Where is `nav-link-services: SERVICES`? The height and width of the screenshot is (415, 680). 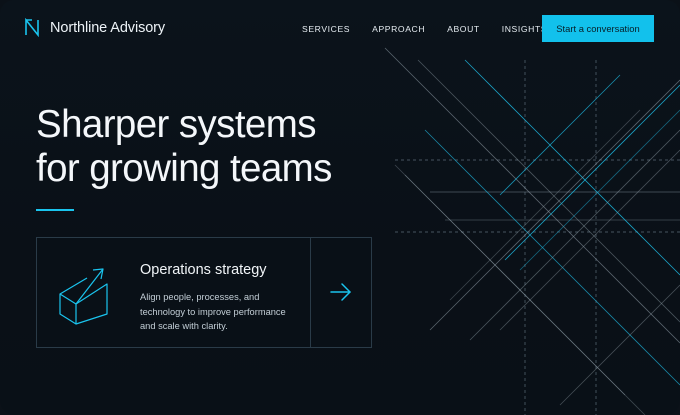 nav-link-services: SERVICES is located at coordinates (326, 29).